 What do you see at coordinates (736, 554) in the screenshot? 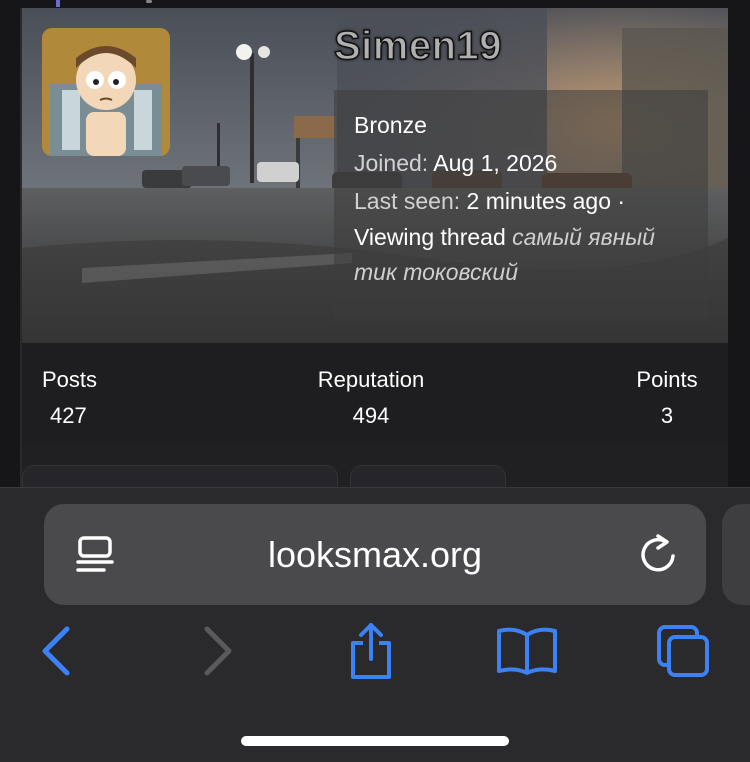
I see `next-tab-address-bar` at bounding box center [736, 554].